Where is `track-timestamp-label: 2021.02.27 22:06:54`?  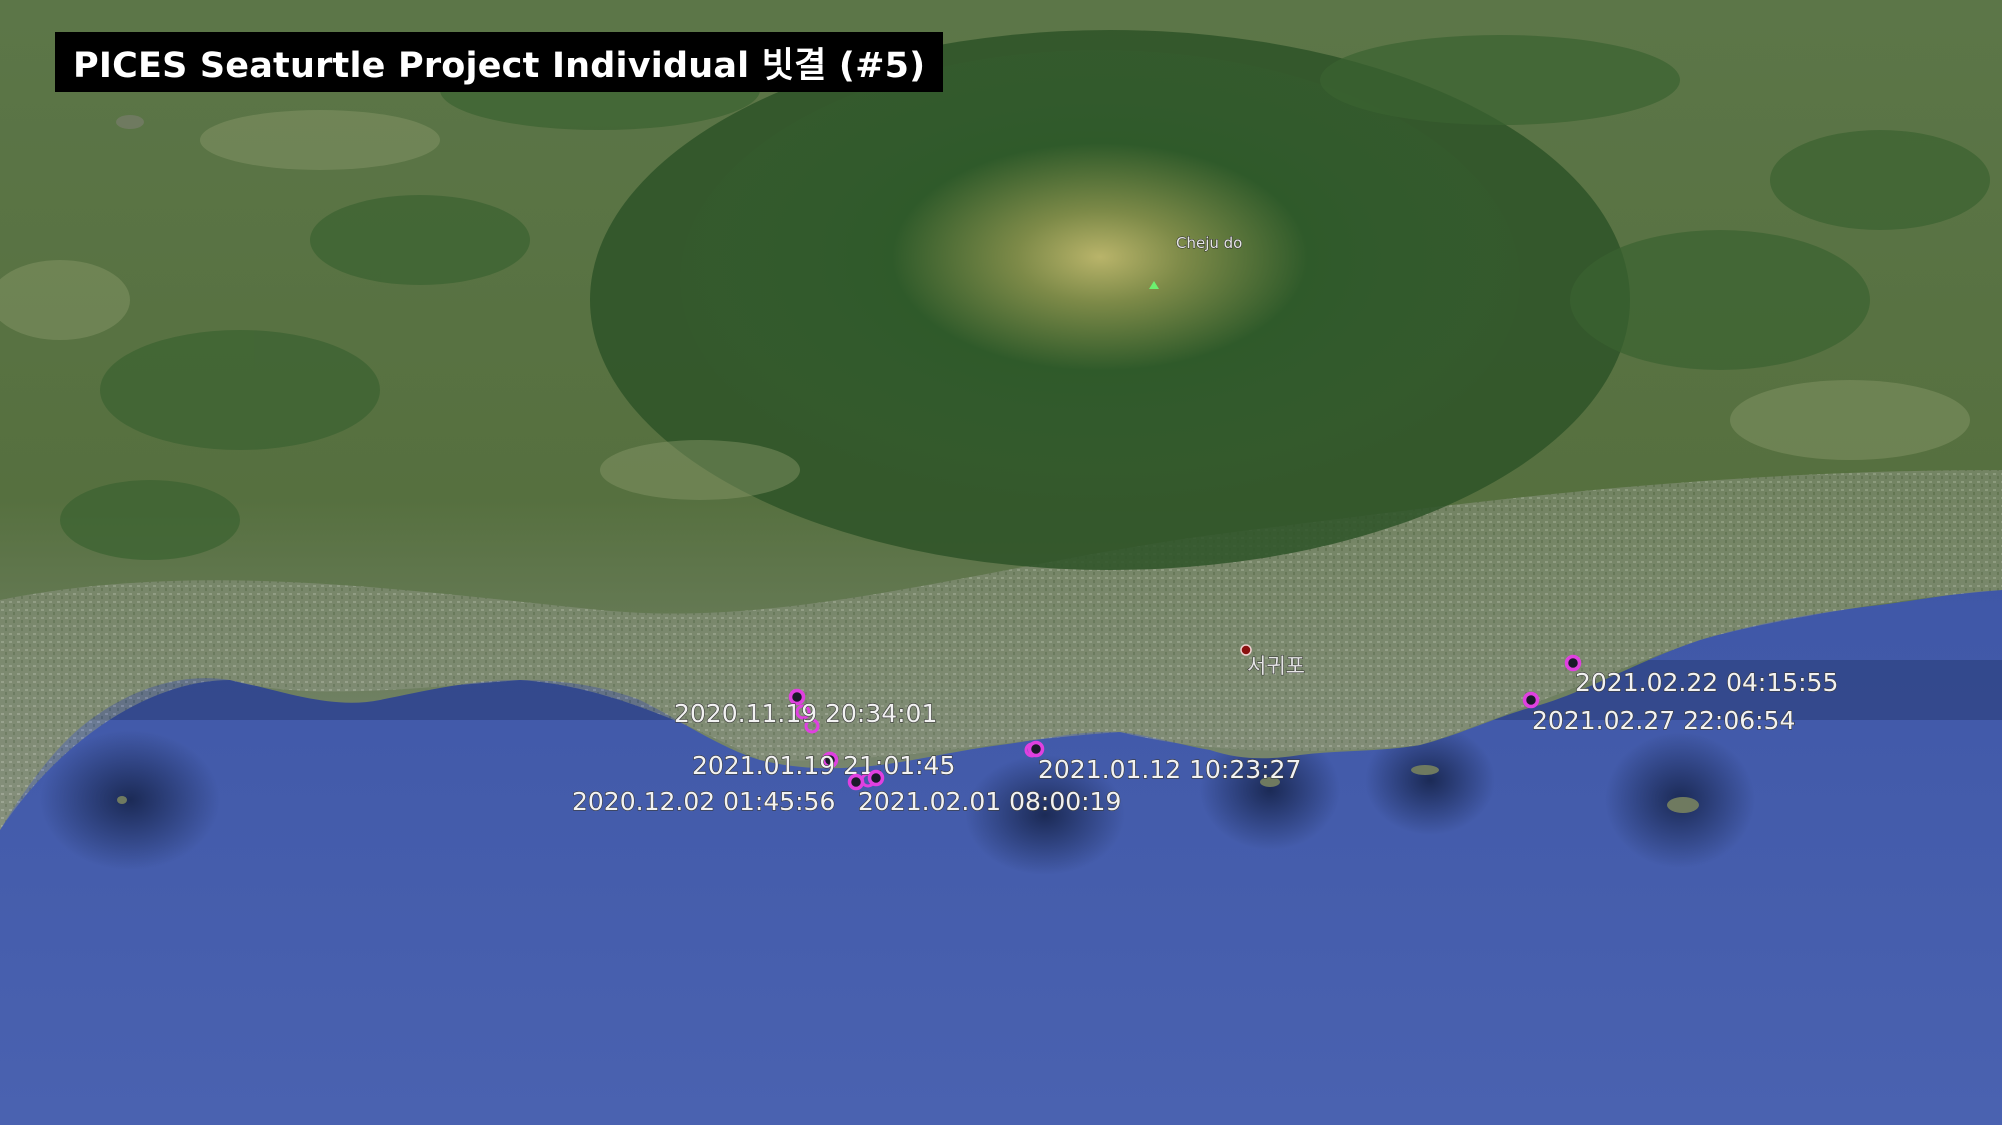
track-timestamp-label: 2021.02.27 22:06:54 is located at coordinates (1663, 720).